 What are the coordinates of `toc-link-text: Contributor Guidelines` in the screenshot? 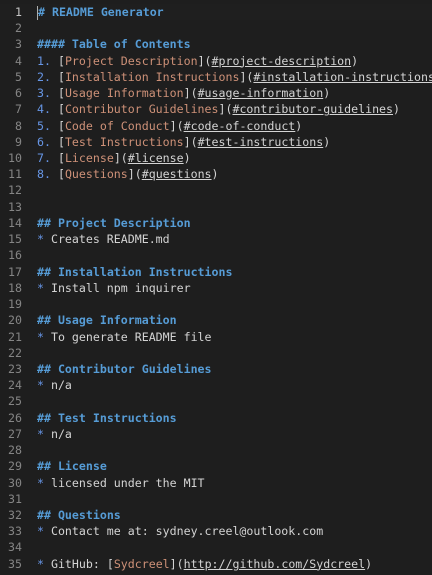 It's located at (142, 109).